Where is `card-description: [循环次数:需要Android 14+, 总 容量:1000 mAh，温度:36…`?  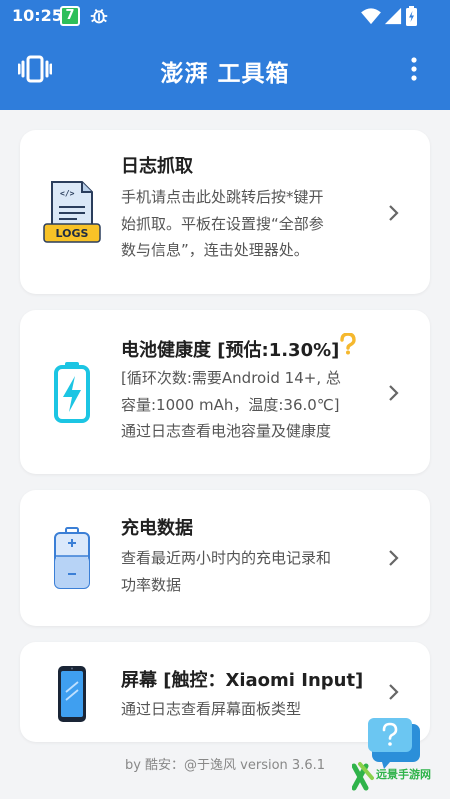 card-description: [循环次数:需要Android 14+, 总 容量:1000 mAh，温度:36… is located at coordinates (231, 404).